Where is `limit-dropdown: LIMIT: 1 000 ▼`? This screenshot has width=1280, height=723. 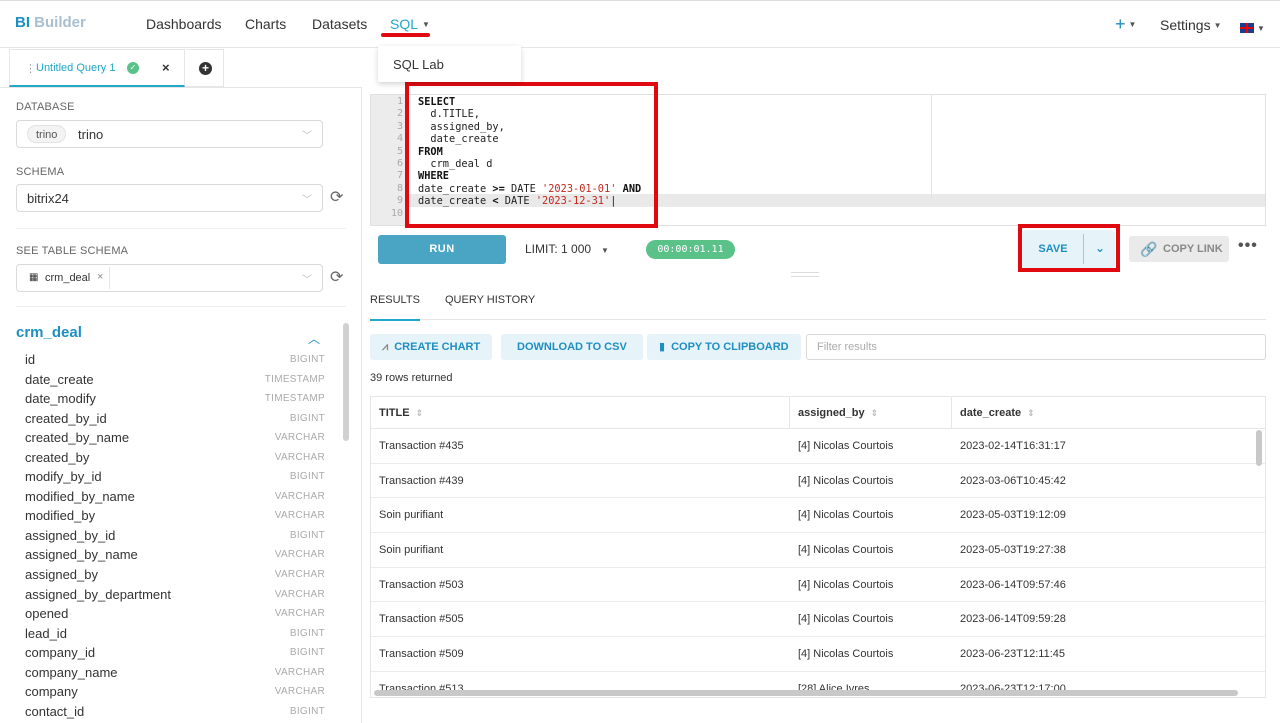
limit-dropdown: LIMIT: 1 000 ▼ is located at coordinates (567, 249).